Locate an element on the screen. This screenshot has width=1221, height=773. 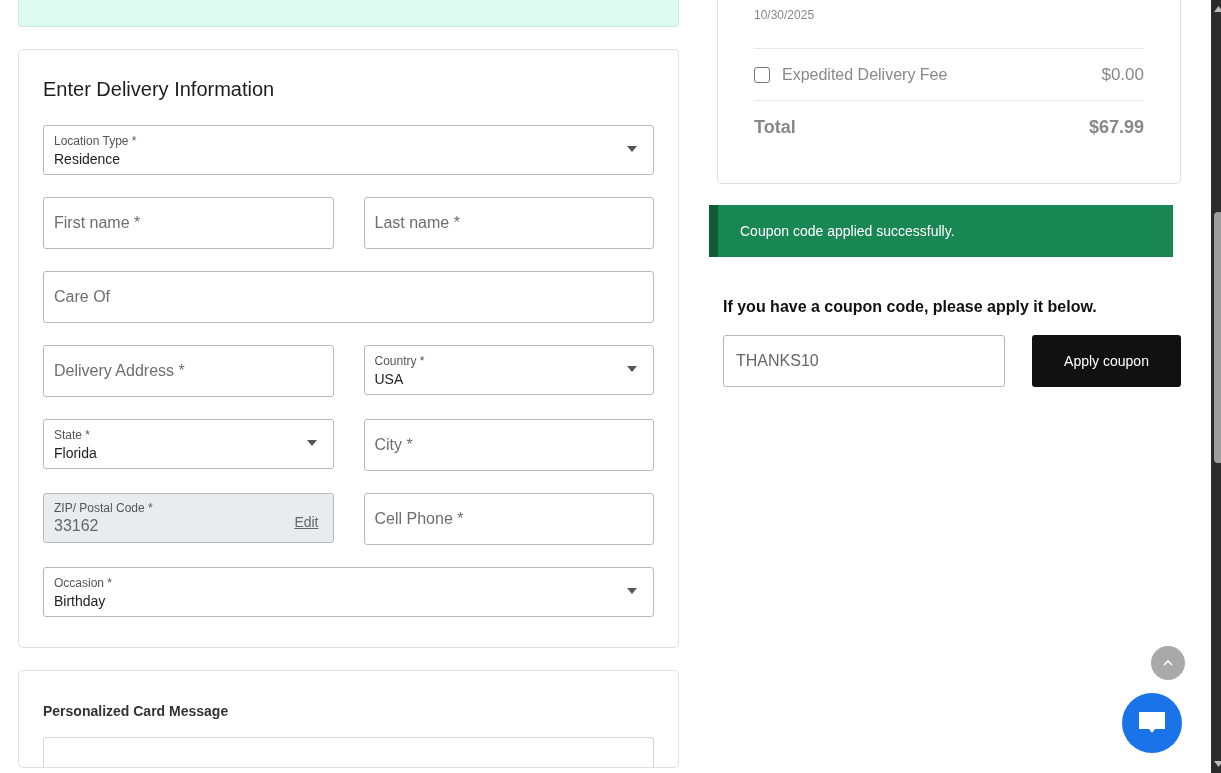
field-value: Florida is located at coordinates (75, 452).